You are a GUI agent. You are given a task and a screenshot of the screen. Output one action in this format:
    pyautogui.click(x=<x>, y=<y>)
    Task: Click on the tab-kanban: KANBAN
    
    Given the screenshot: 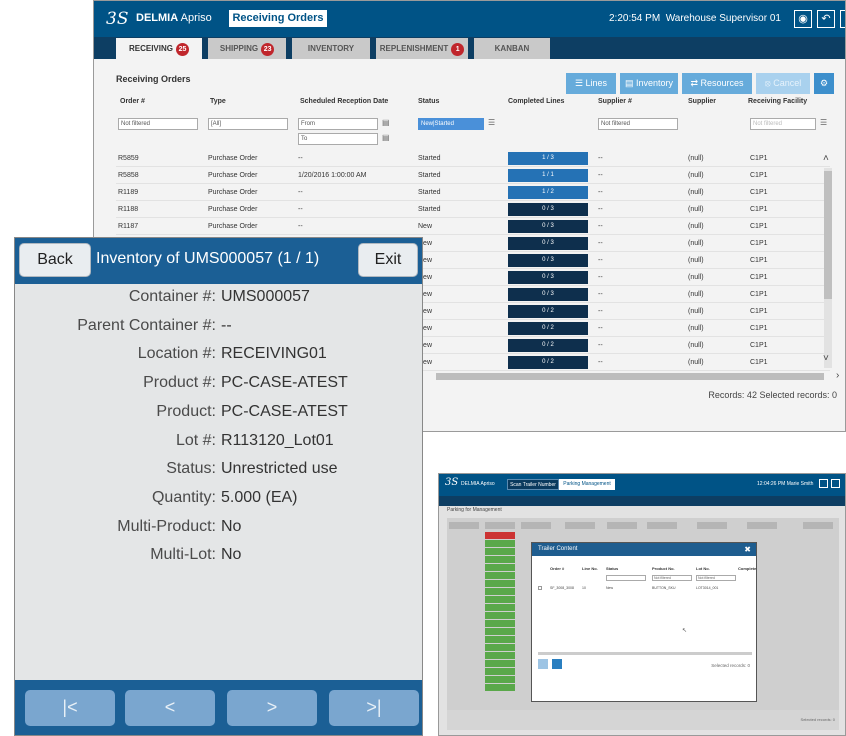 What is the action you would take?
    pyautogui.click(x=512, y=48)
    